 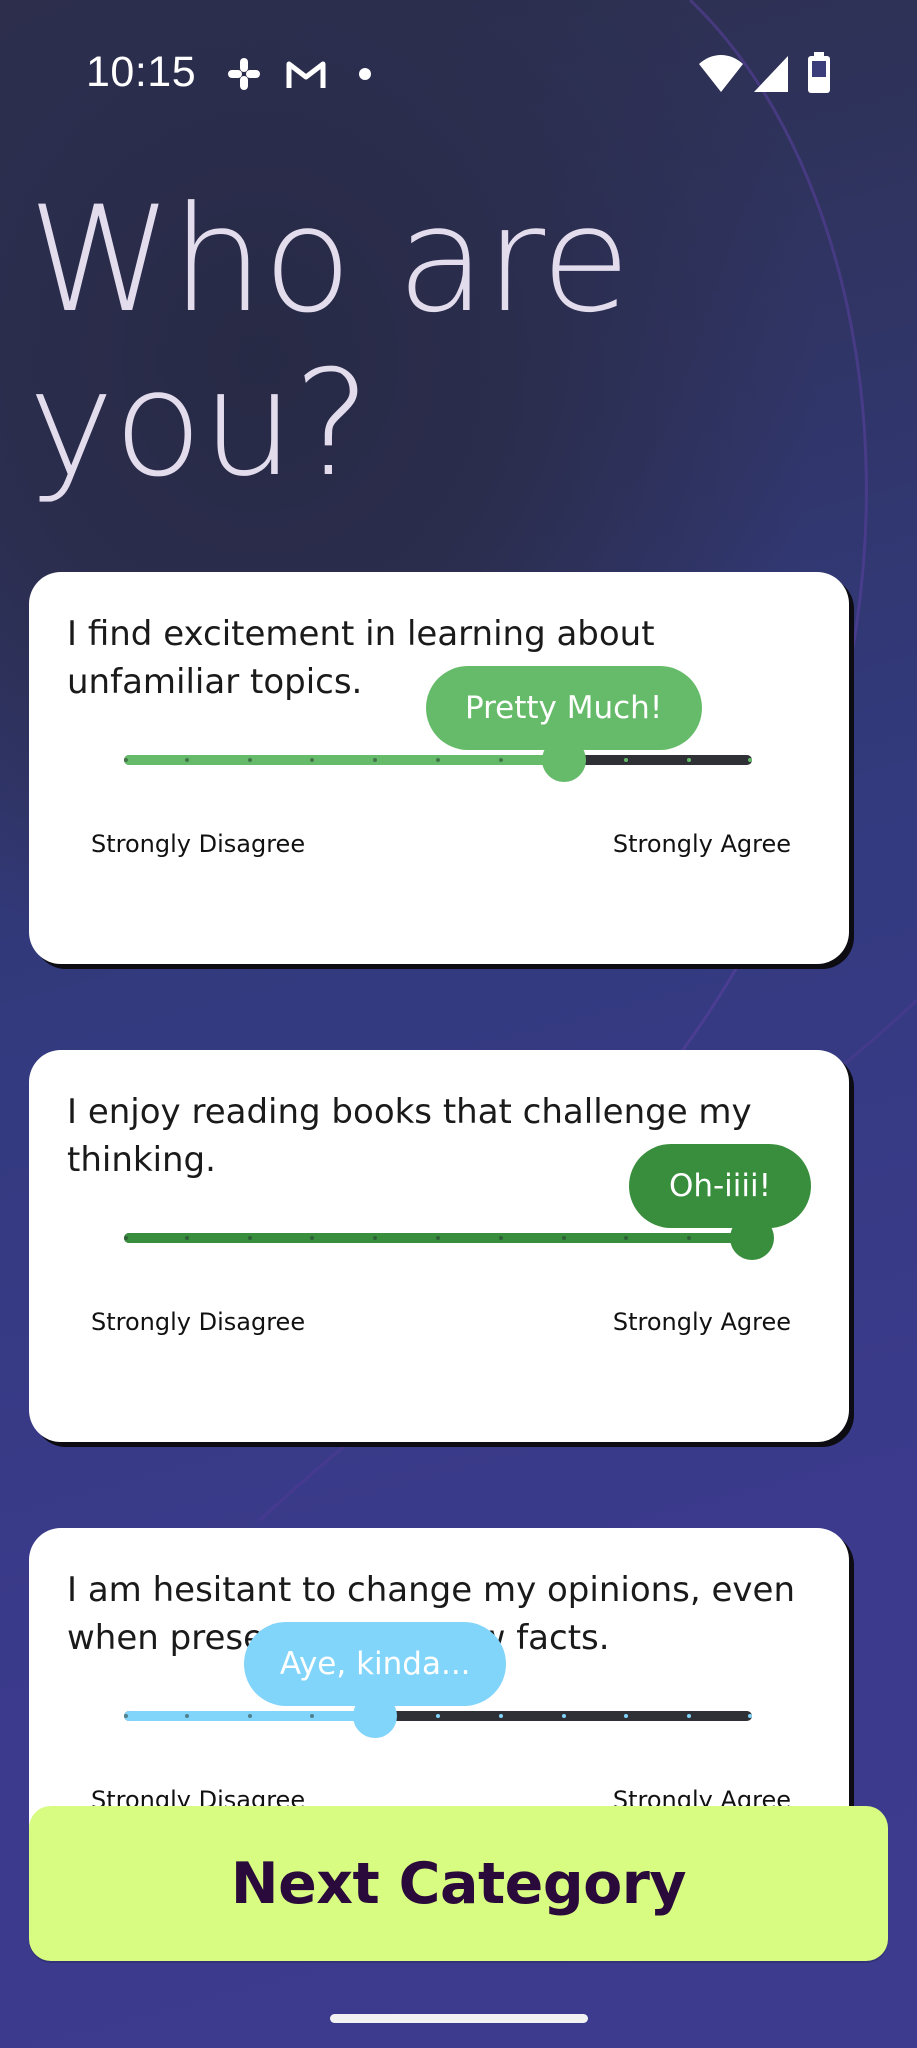 I want to click on notification-dot-icon, so click(x=365, y=74).